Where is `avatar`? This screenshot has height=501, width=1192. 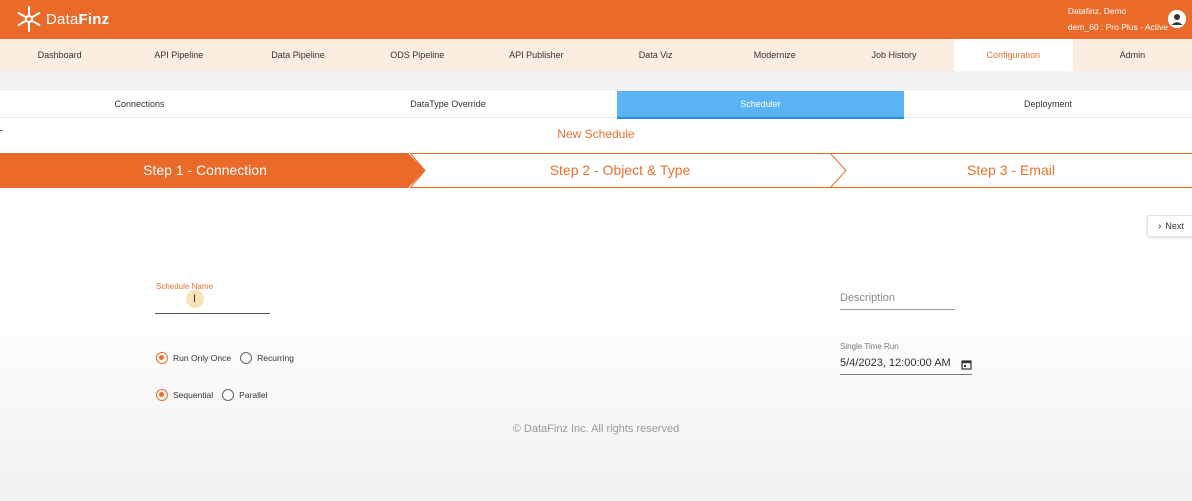
avatar is located at coordinates (1177, 19).